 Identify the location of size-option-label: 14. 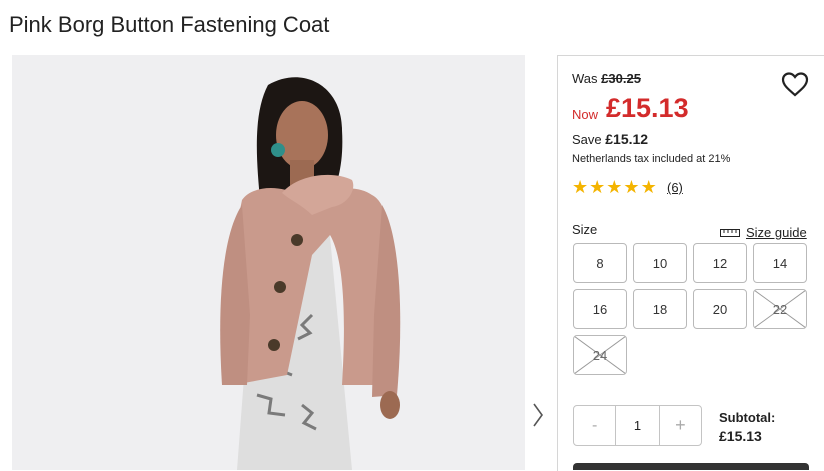
(780, 263).